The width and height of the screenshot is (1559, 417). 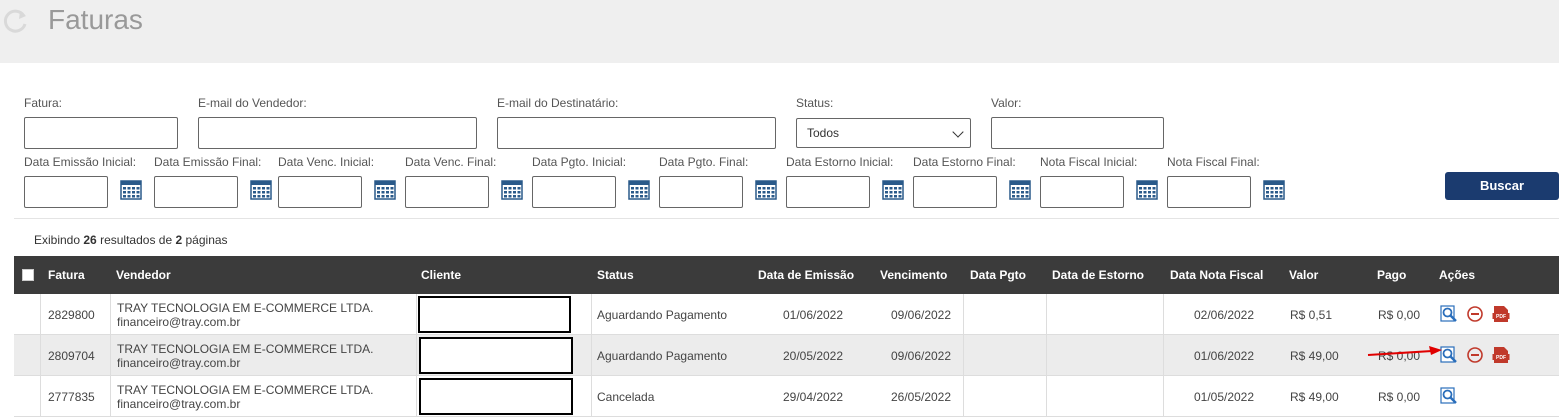 What do you see at coordinates (883, 133) in the screenshot?
I see `status-select: Todos` at bounding box center [883, 133].